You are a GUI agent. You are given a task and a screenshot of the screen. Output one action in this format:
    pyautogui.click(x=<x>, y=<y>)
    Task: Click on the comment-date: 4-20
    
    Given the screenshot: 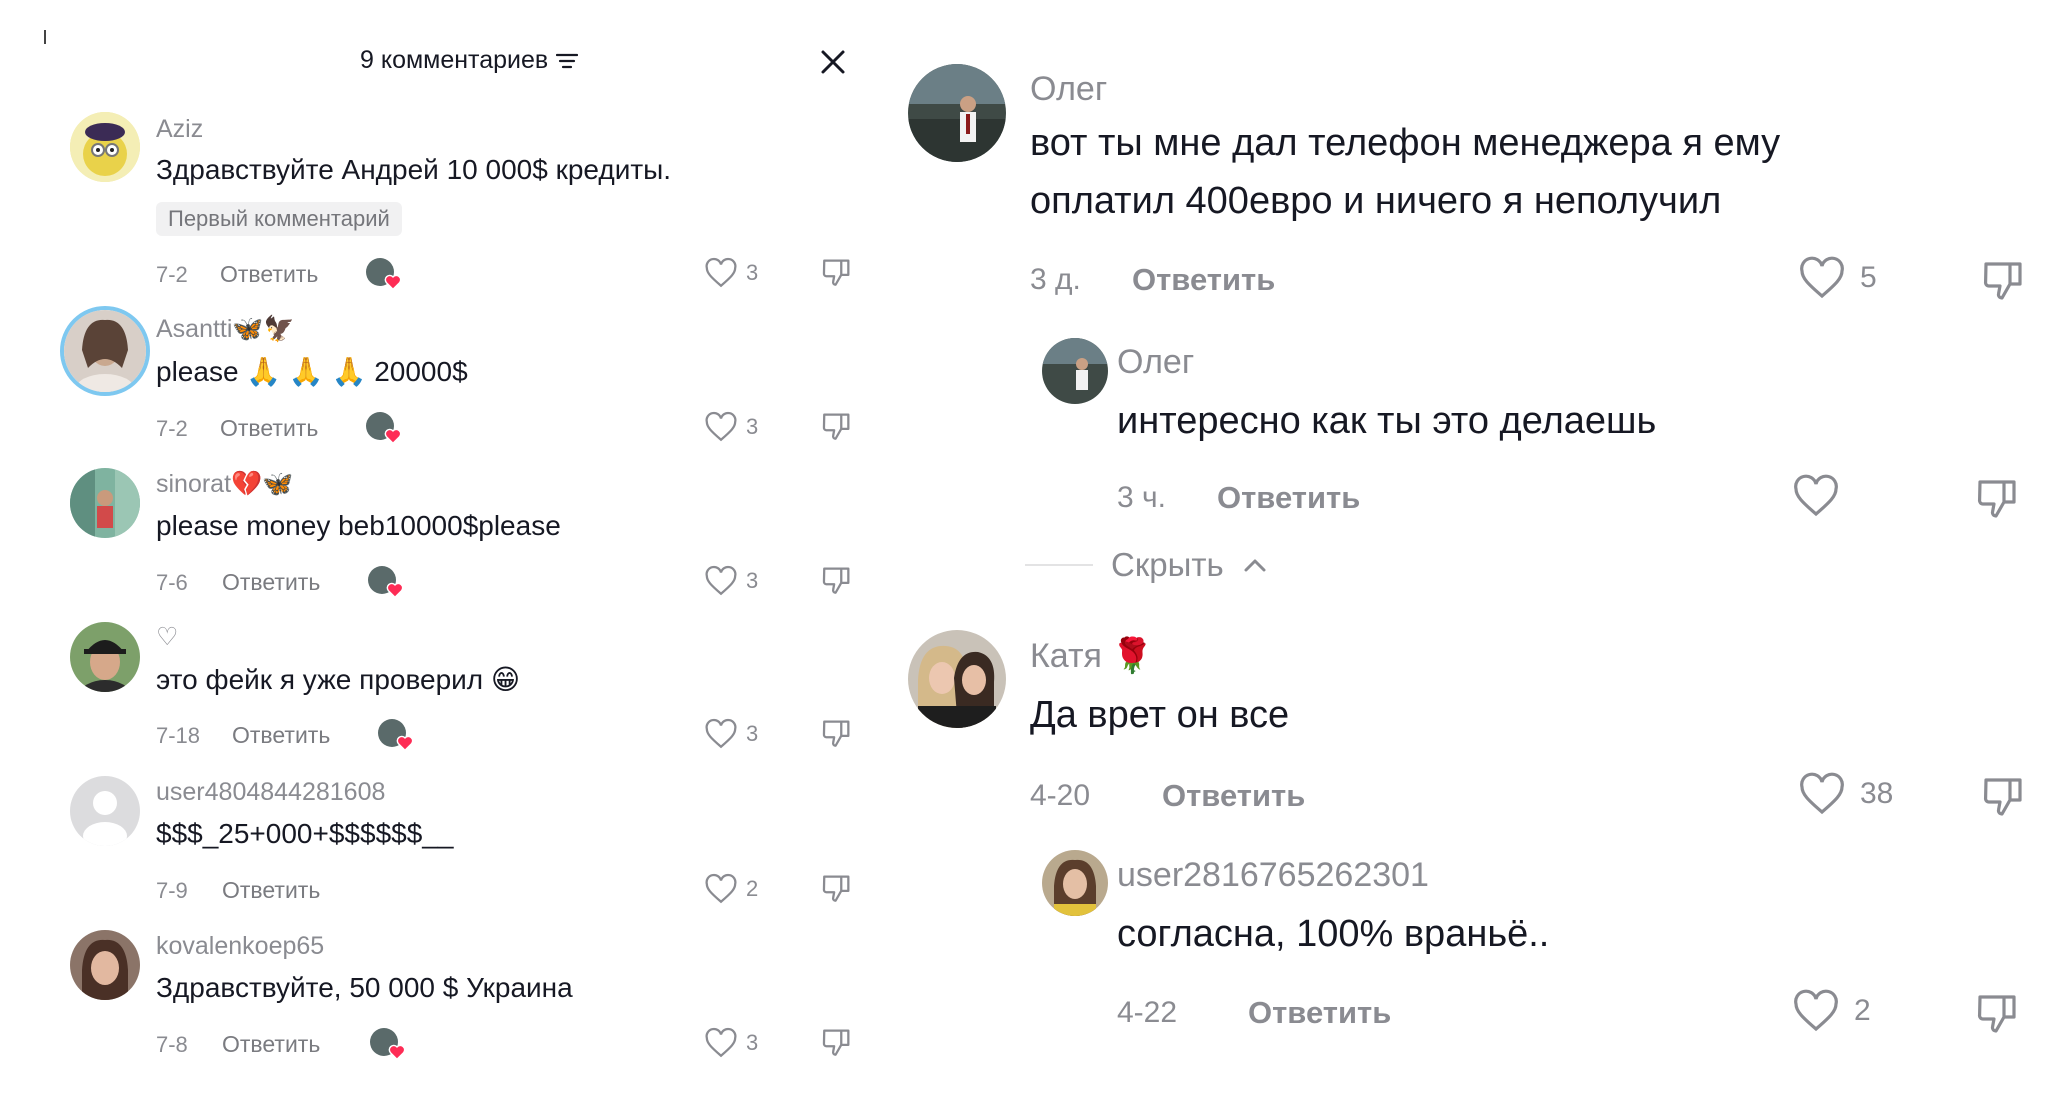 What is the action you would take?
    pyautogui.click(x=1060, y=795)
    